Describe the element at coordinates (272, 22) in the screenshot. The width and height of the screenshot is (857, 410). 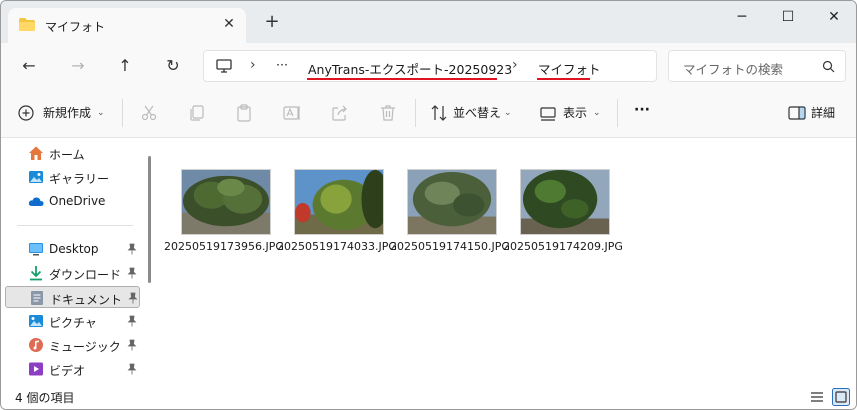
I see `new-tab-button: +` at that location.